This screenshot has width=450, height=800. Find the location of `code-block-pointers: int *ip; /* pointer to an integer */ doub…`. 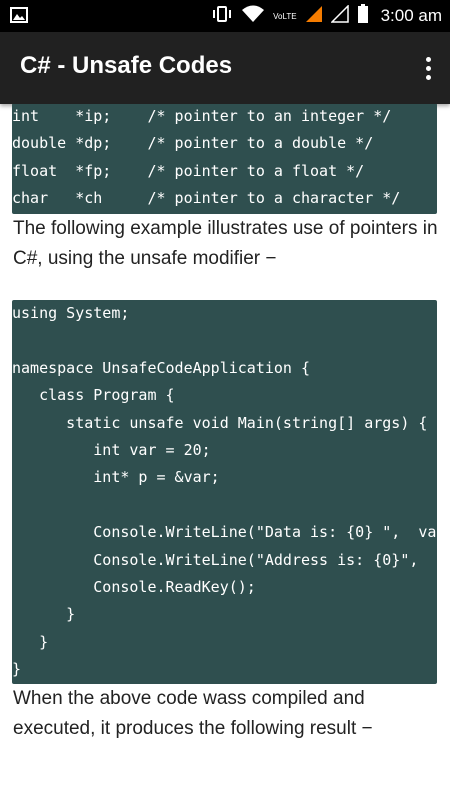

code-block-pointers: int *ip; /* pointer to an integer */ doub… is located at coordinates (224, 159).